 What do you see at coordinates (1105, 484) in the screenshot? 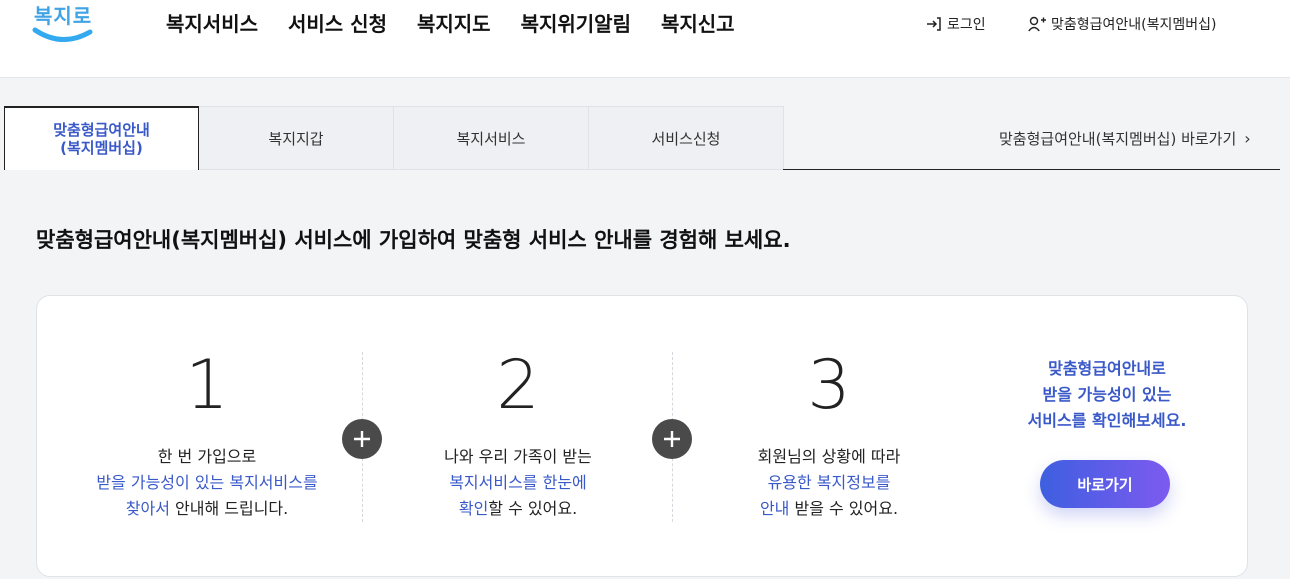
I see `go-button: 바로가기` at bounding box center [1105, 484].